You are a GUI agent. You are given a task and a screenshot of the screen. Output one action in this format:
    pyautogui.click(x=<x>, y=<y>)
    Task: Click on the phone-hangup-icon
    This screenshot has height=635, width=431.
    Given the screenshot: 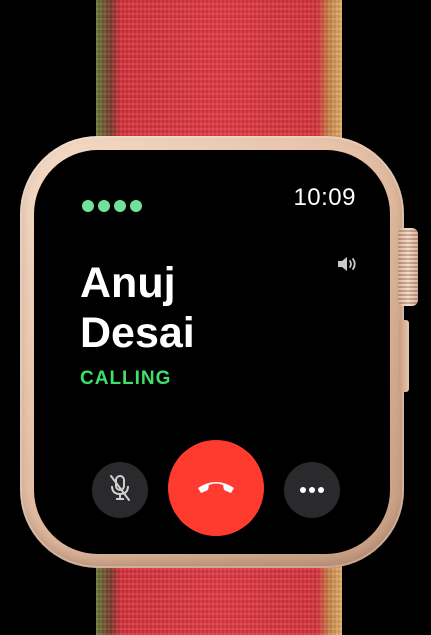 What is the action you would take?
    pyautogui.click(x=216, y=488)
    